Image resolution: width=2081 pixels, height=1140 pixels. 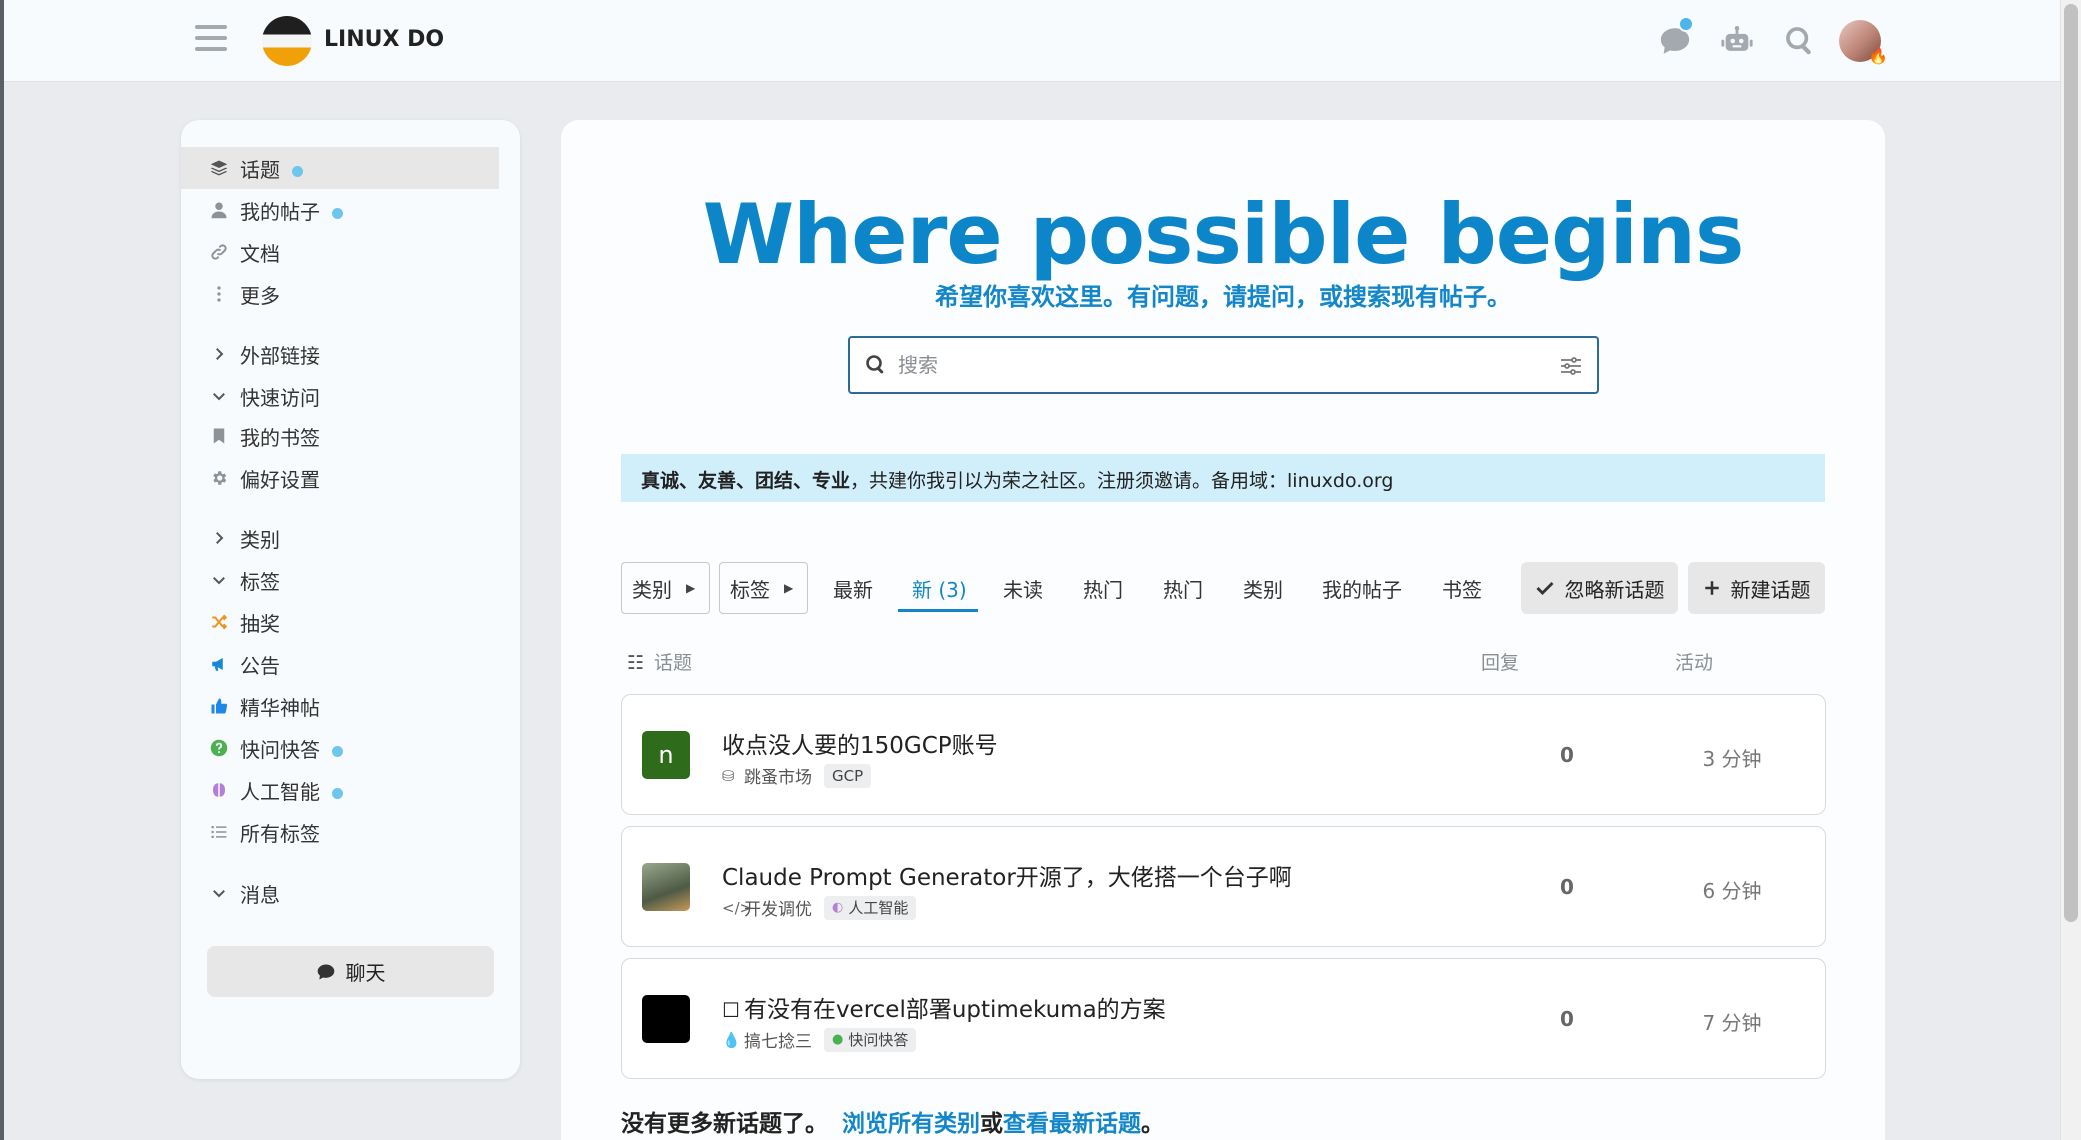 What do you see at coordinates (778, 1039) in the screenshot?
I see `topic-category: 搞七捻三` at bounding box center [778, 1039].